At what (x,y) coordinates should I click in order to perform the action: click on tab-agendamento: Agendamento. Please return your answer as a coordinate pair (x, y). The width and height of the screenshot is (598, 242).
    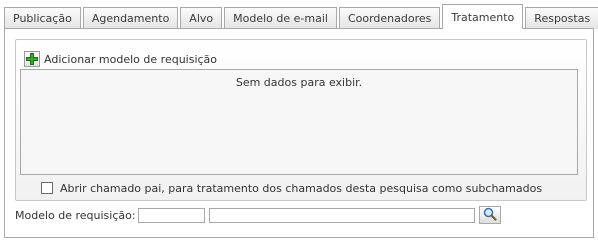
    Looking at the image, I should click on (130, 18).